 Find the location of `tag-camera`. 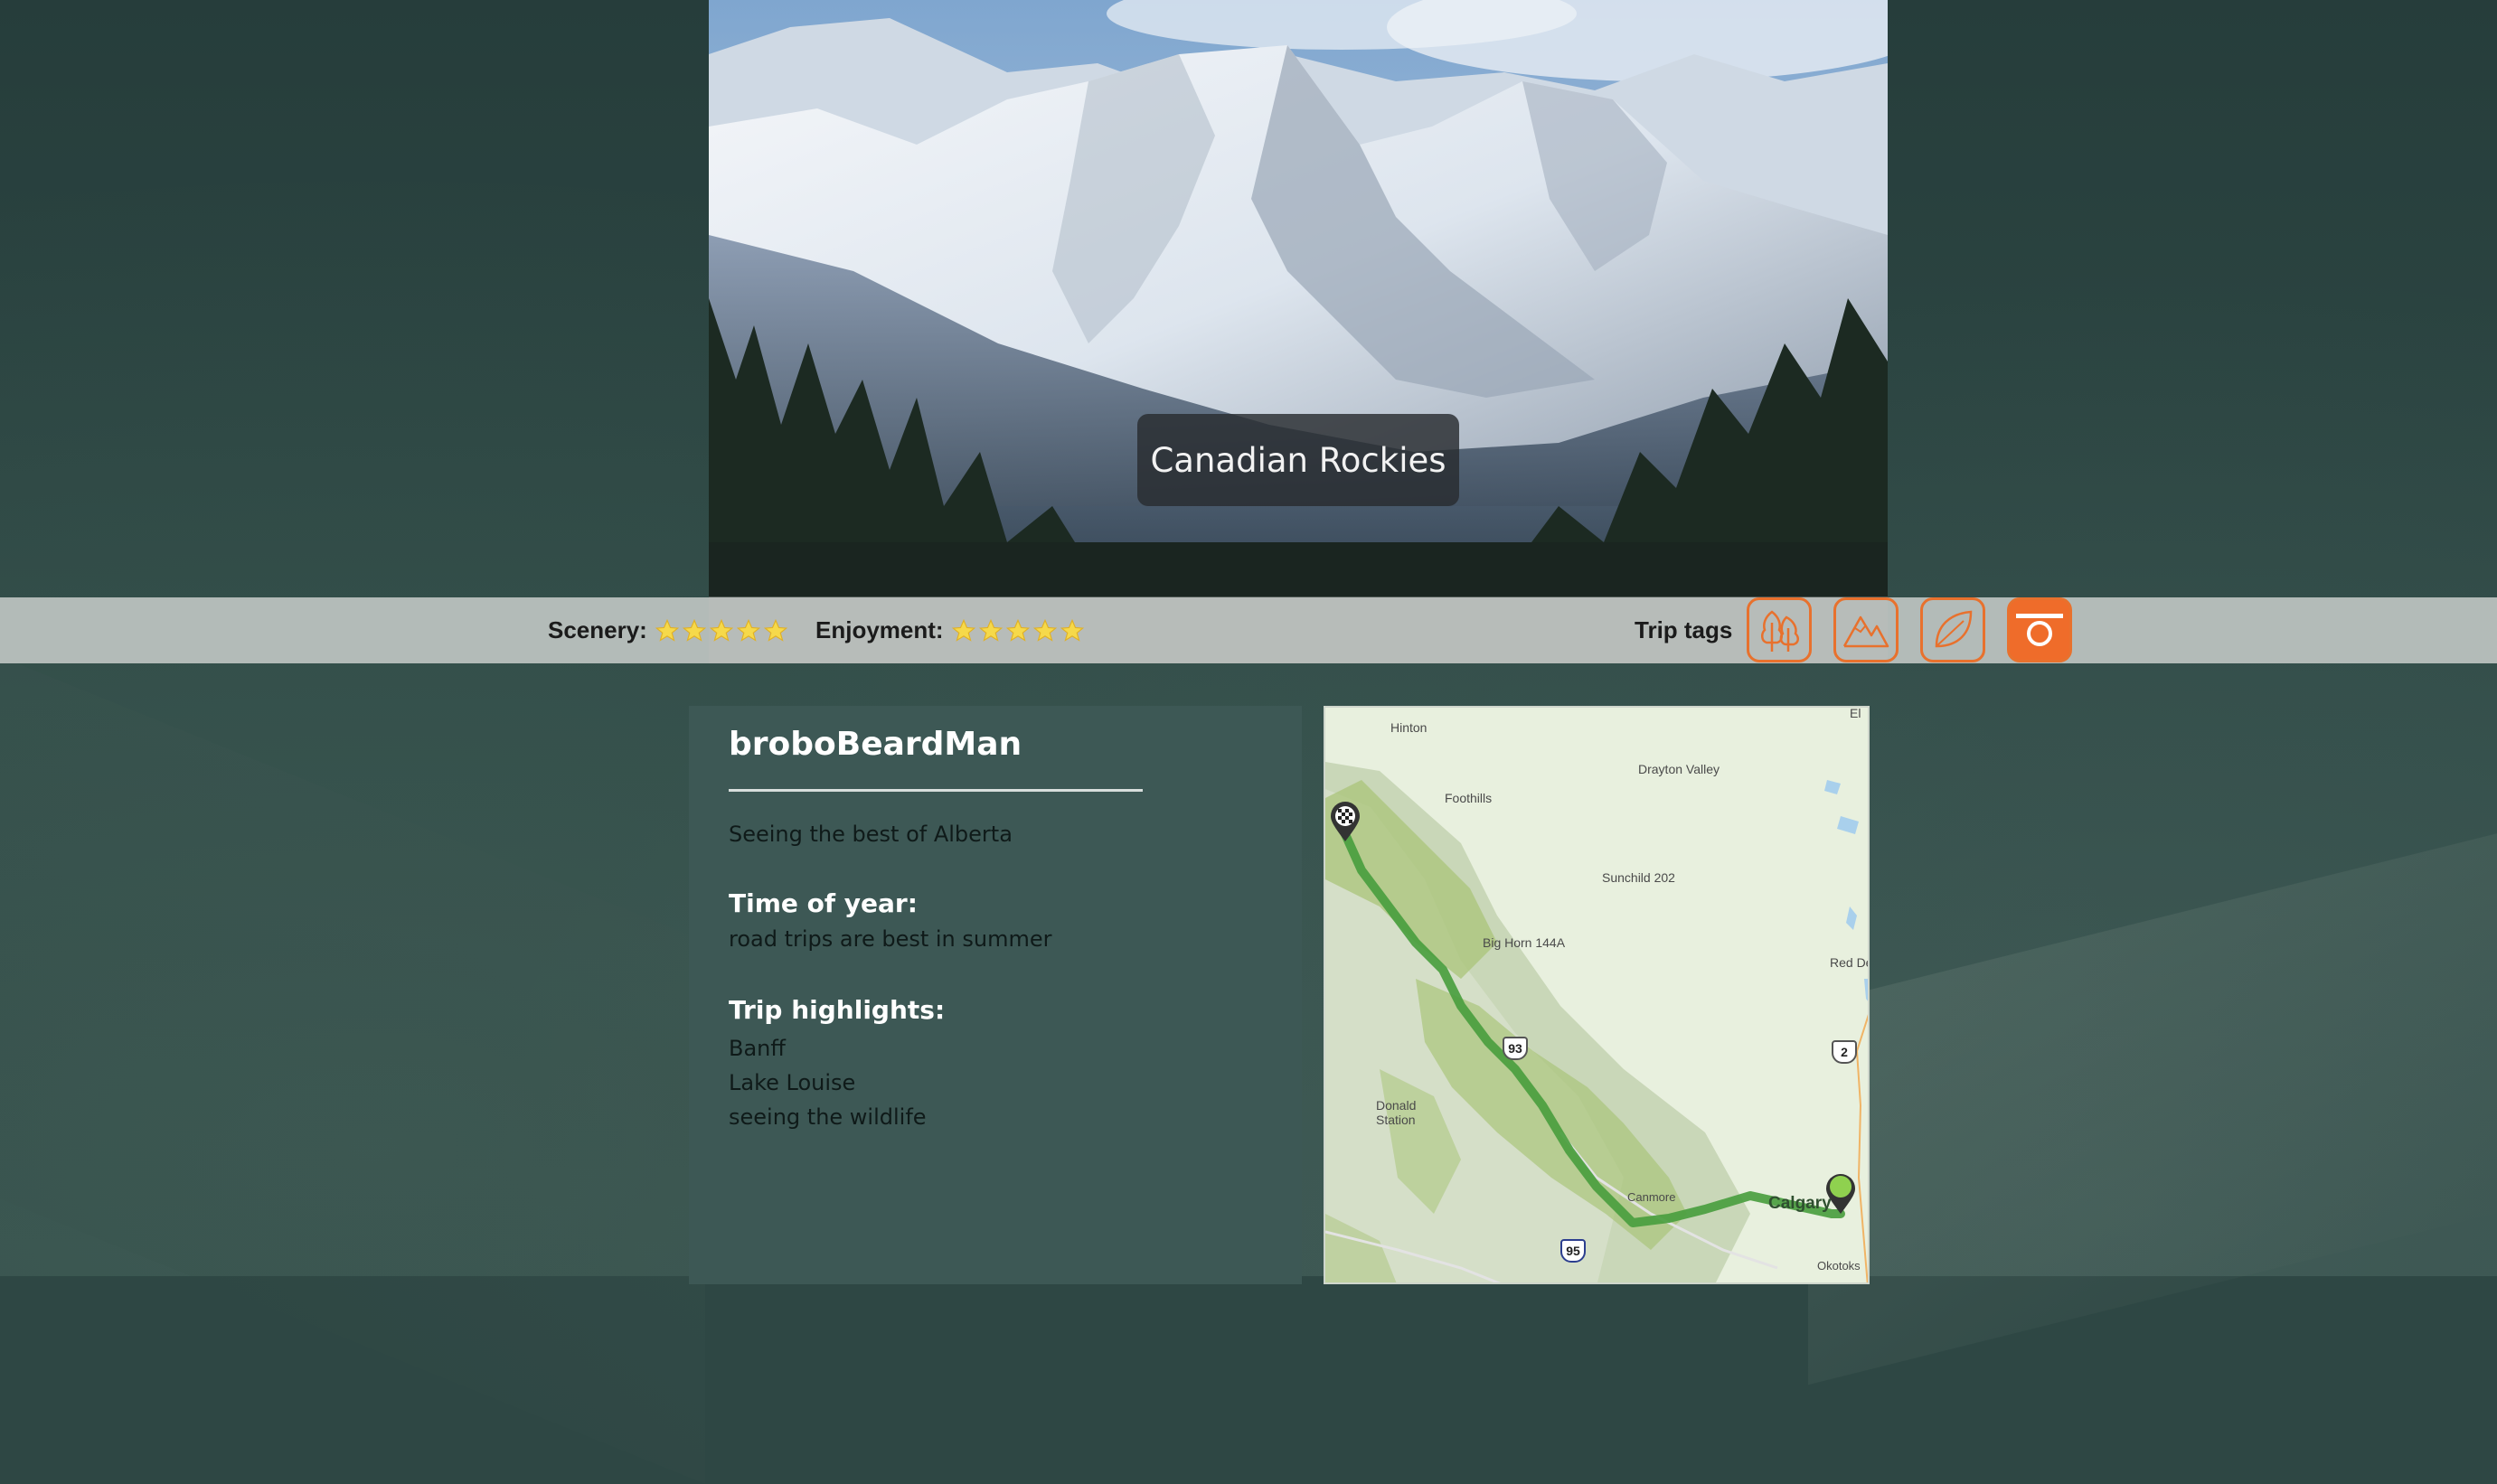

tag-camera is located at coordinates (2039, 630).